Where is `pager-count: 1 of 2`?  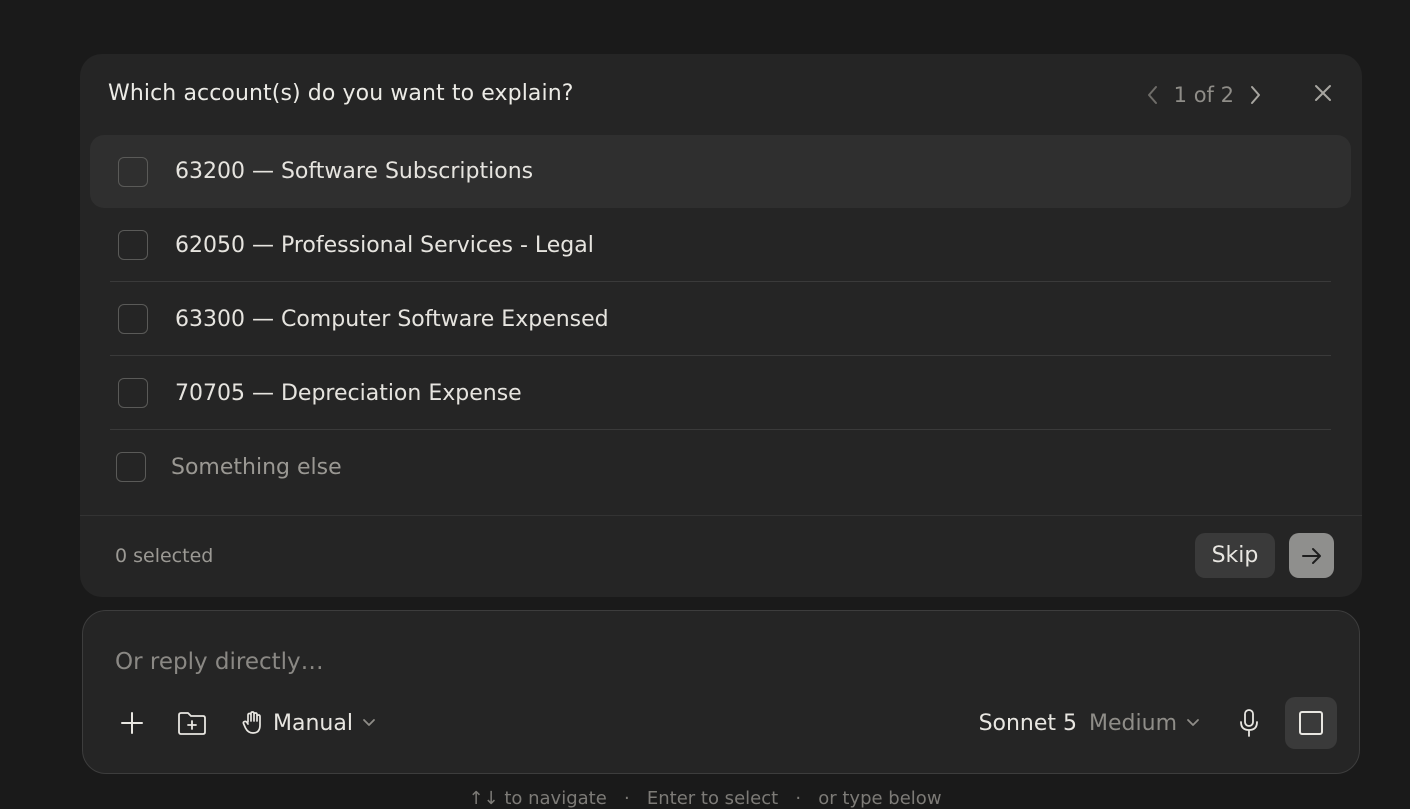 pager-count: 1 of 2 is located at coordinates (1203, 95).